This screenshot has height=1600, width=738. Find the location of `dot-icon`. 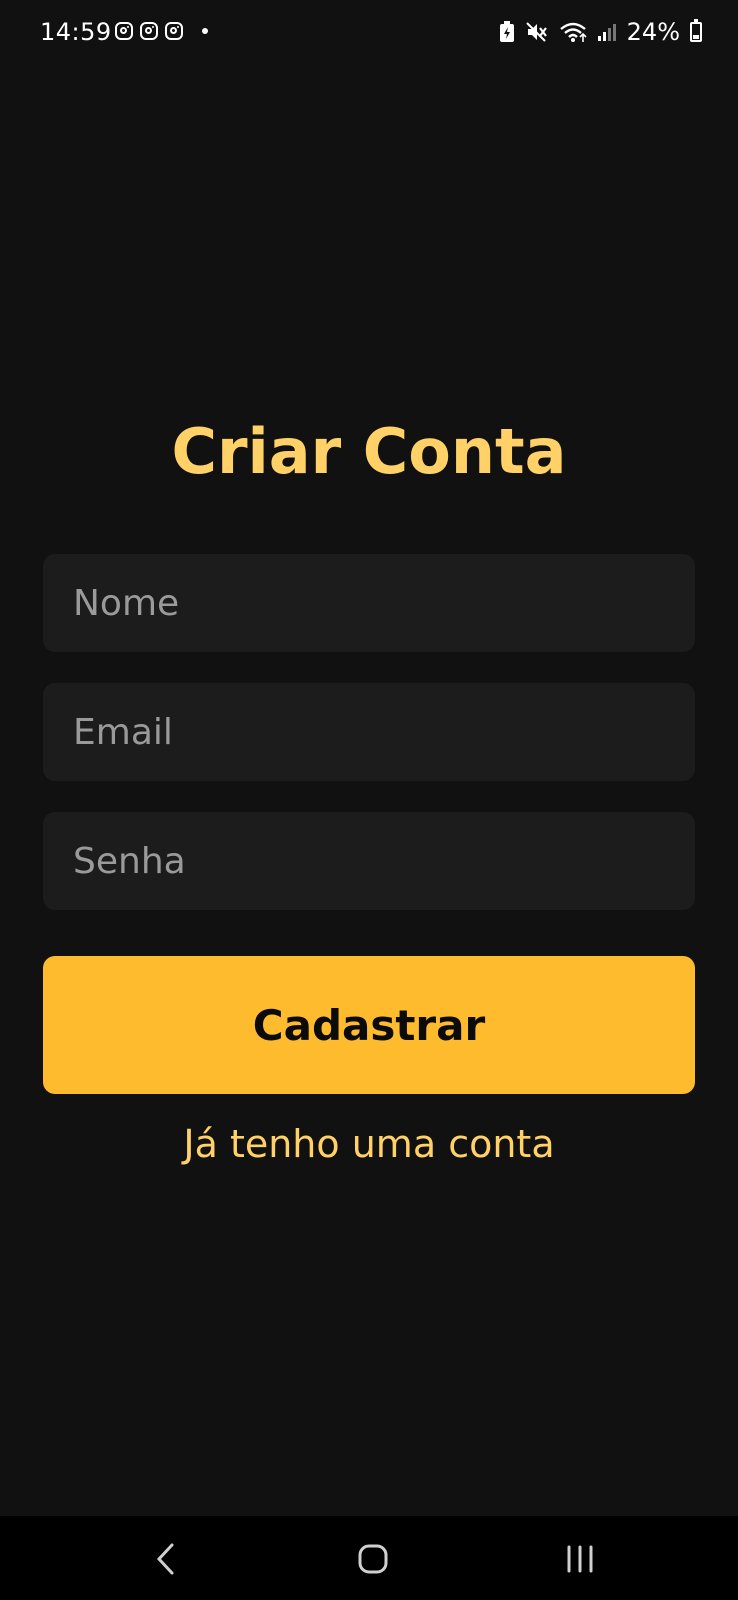

dot-icon is located at coordinates (205, 31).